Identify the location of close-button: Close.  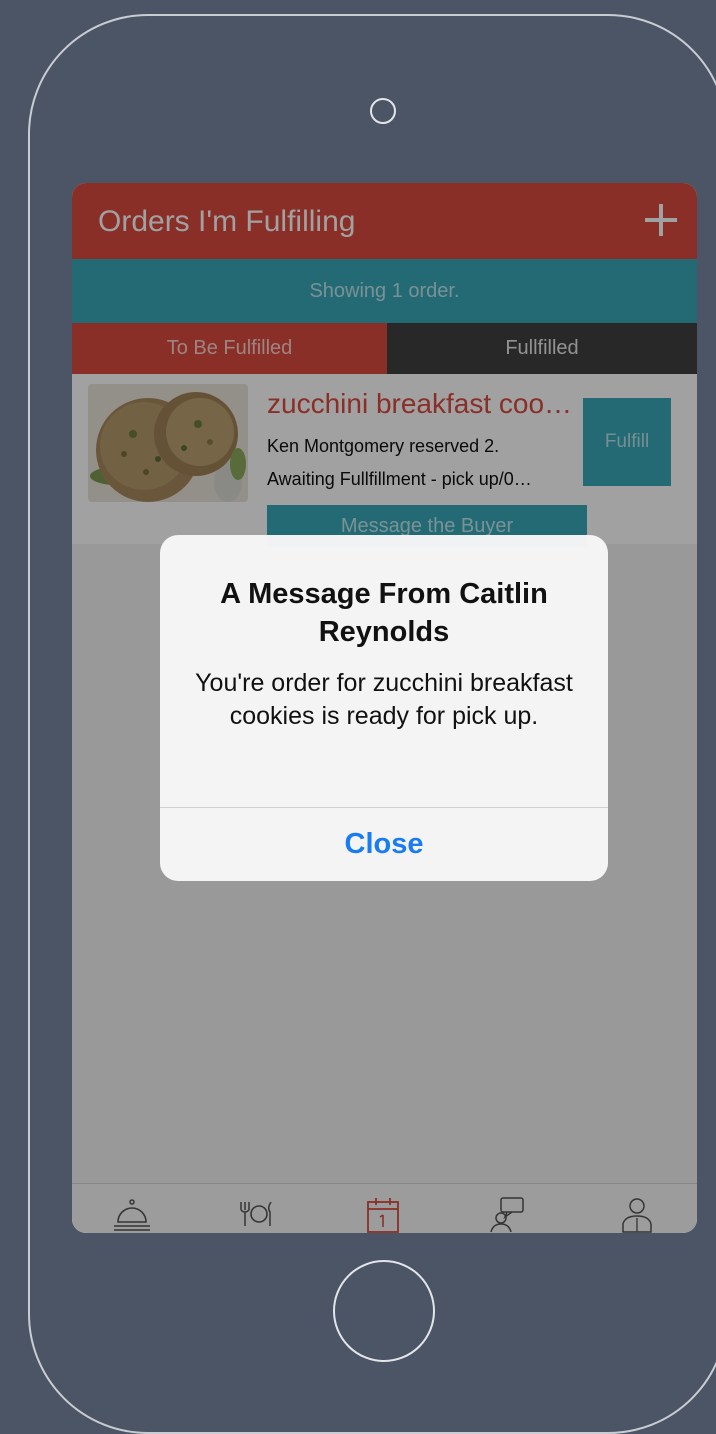
(384, 844).